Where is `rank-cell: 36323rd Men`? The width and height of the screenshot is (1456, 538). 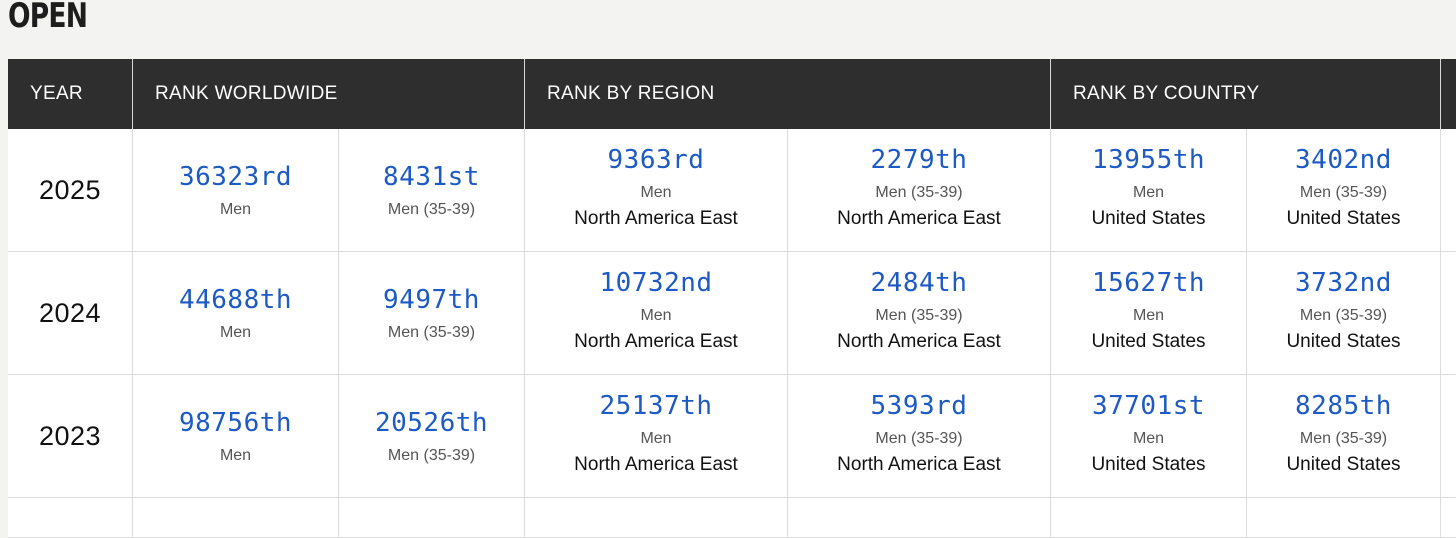 rank-cell: 36323rd Men is located at coordinates (236, 190).